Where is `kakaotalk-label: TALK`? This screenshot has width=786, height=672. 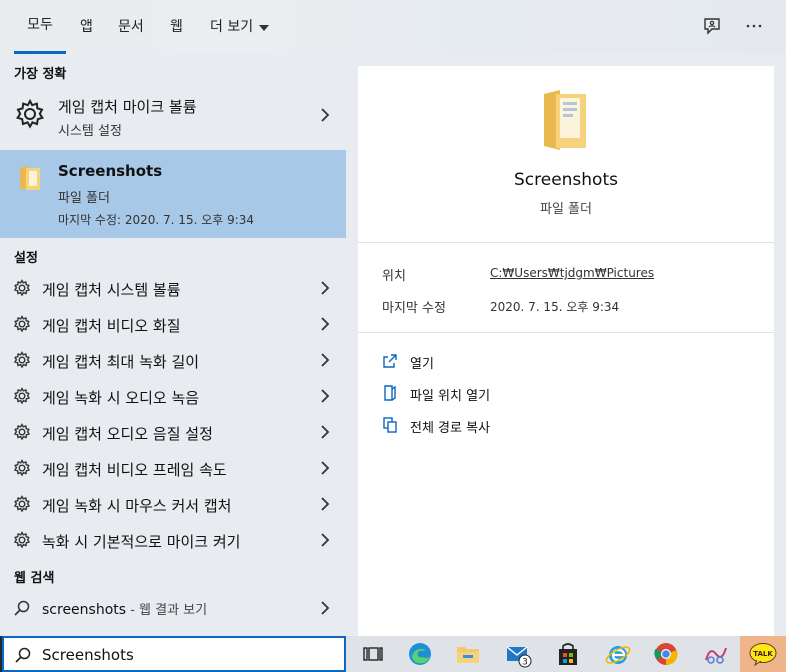 kakaotalk-label: TALK is located at coordinates (763, 654).